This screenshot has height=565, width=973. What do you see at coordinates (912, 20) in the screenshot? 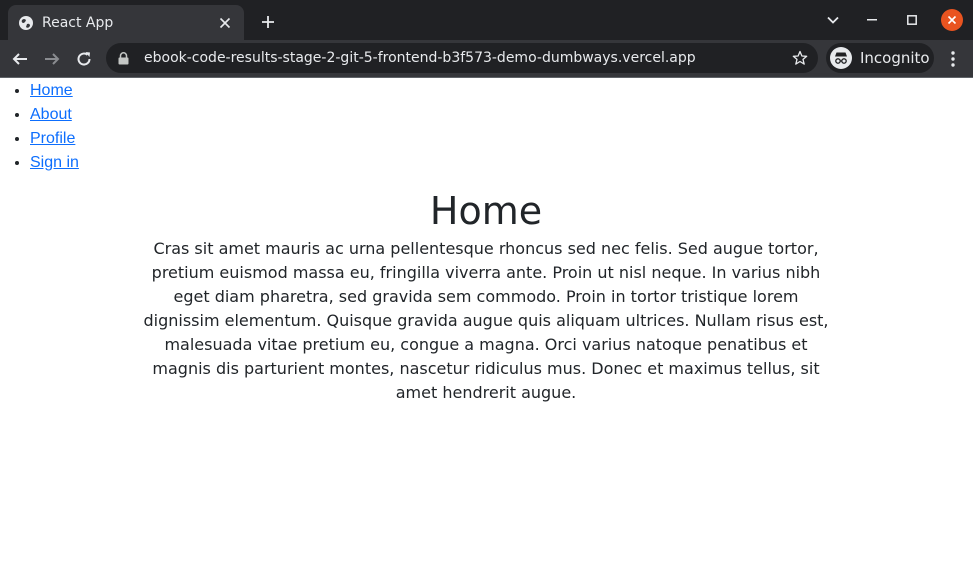
I see `maximize-icon` at bounding box center [912, 20].